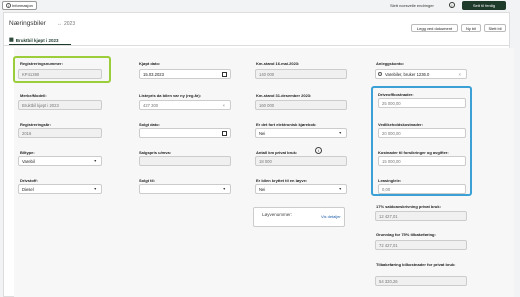  I want to click on license-number-box: Løyvenummer: Vis detaljer, so click(299, 217).